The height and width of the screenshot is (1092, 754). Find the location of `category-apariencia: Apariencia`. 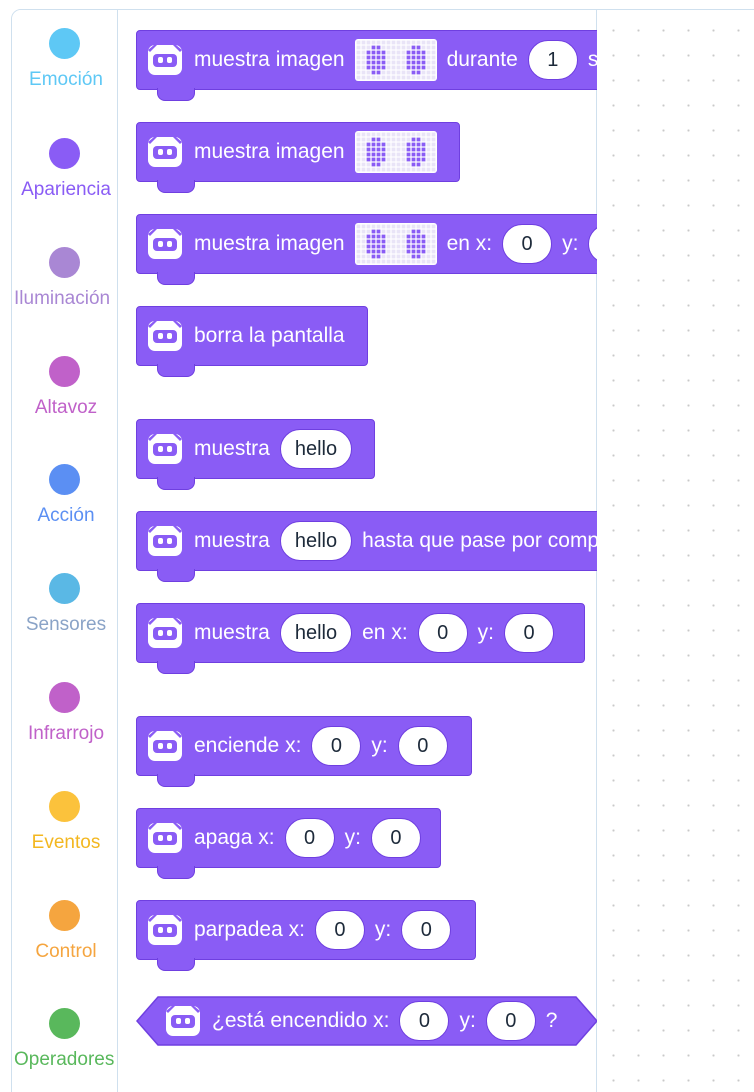

category-apariencia: Apariencia is located at coordinates (64, 170).